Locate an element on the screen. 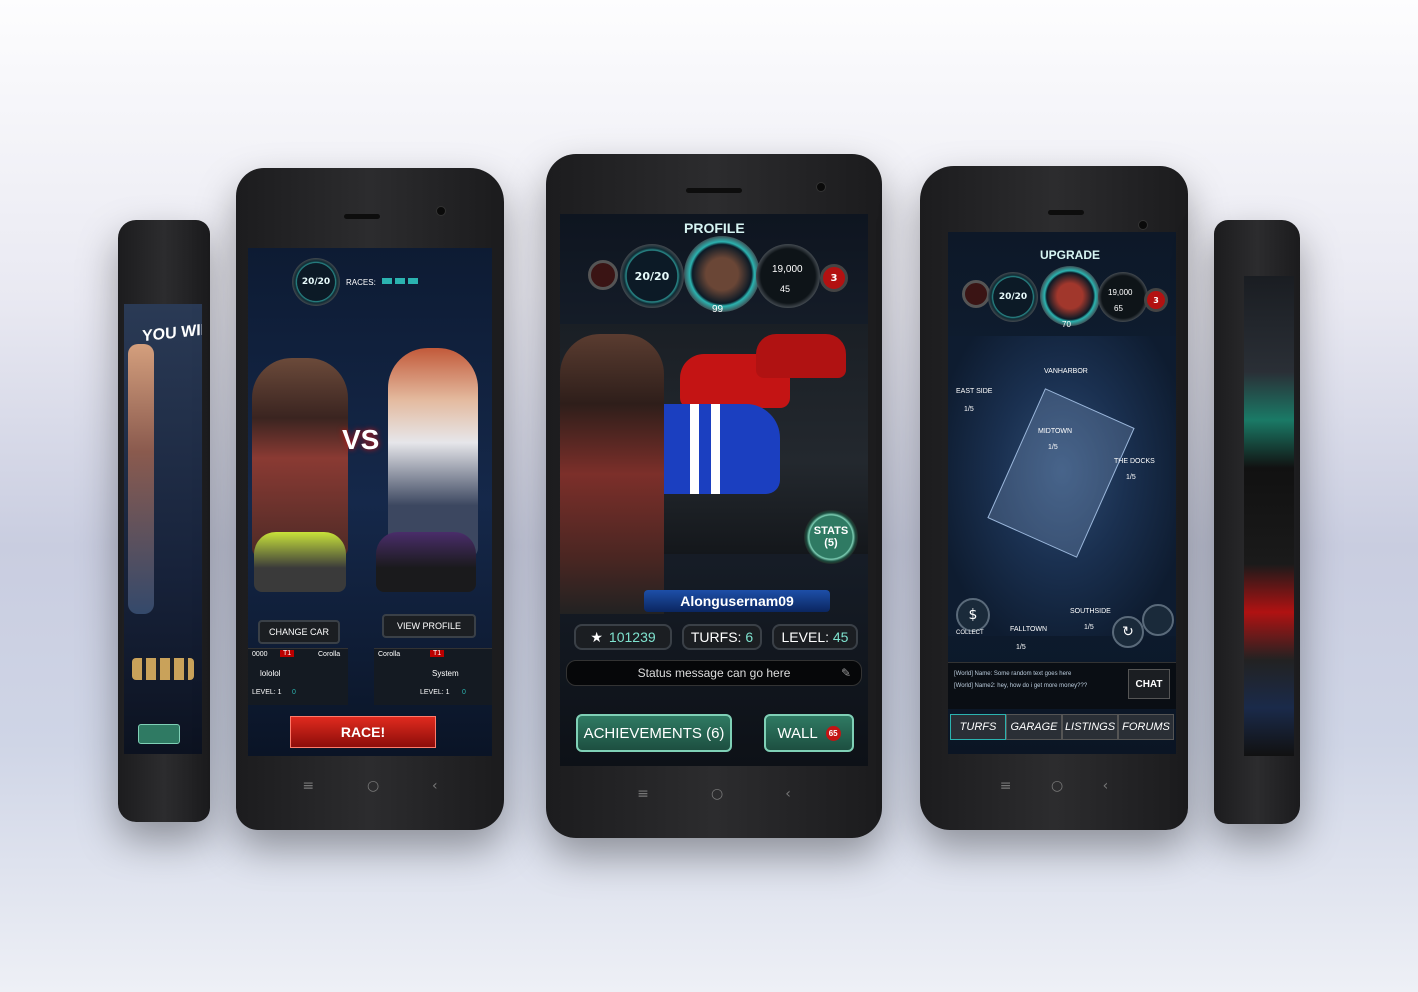  right-level: LEVEL: 1 is located at coordinates (435, 692).